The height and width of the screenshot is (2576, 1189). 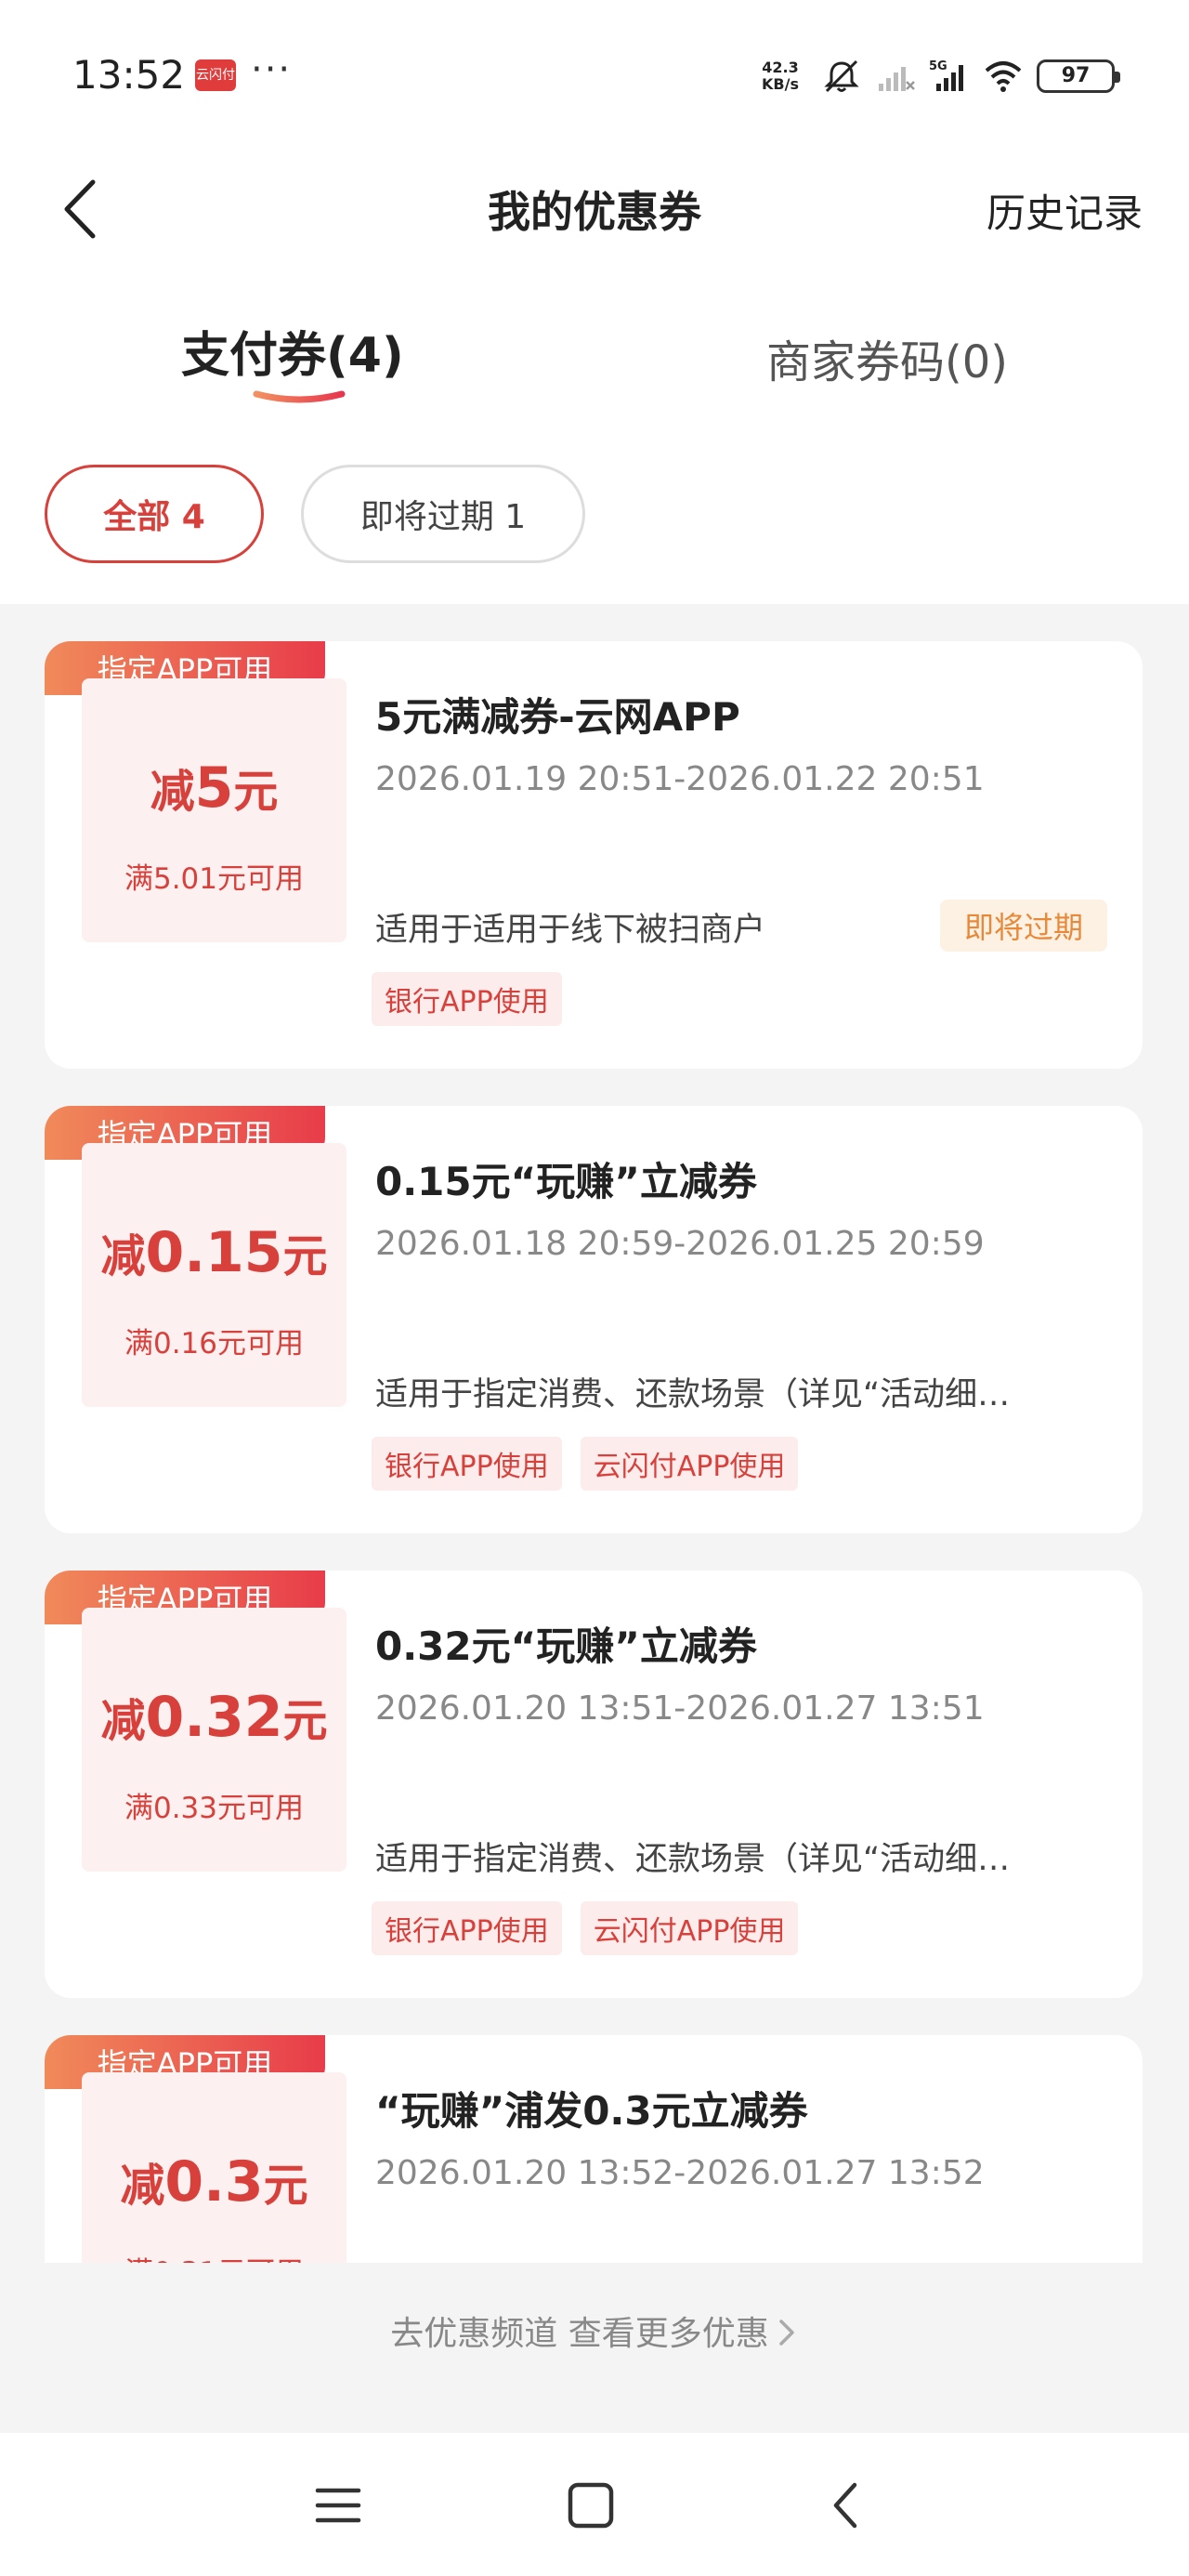 What do you see at coordinates (1003, 76) in the screenshot?
I see `wifi-icon` at bounding box center [1003, 76].